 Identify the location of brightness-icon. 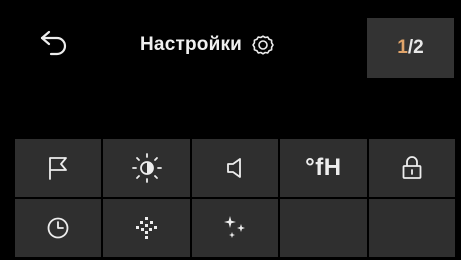
(147, 168).